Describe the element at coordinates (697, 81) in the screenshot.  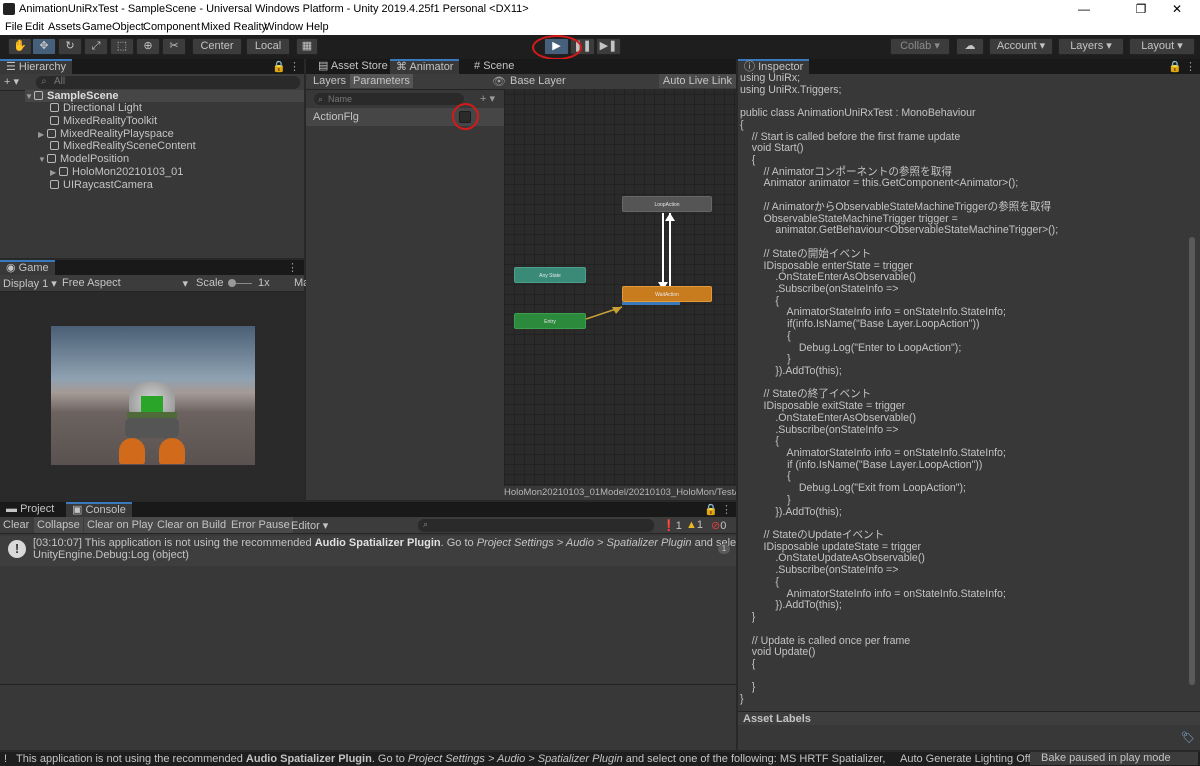
I see `auto-live-link-button: Auto Live Link` at that location.